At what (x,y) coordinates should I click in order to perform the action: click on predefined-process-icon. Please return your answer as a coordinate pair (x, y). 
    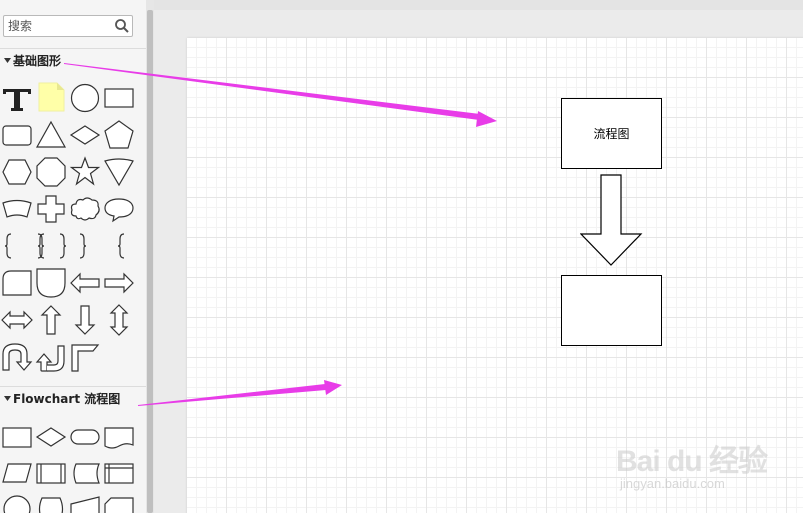
    Looking at the image, I should click on (51, 473).